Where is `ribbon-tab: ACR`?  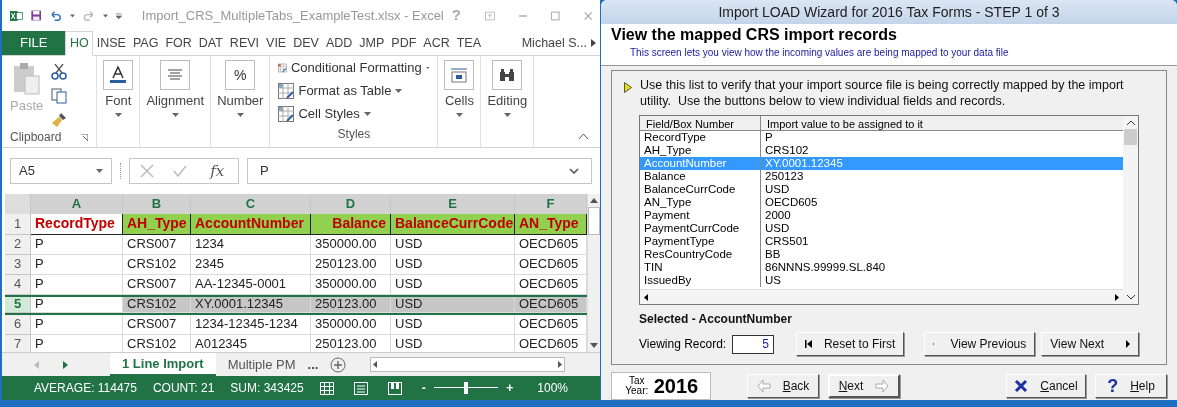 ribbon-tab: ACR is located at coordinates (436, 43).